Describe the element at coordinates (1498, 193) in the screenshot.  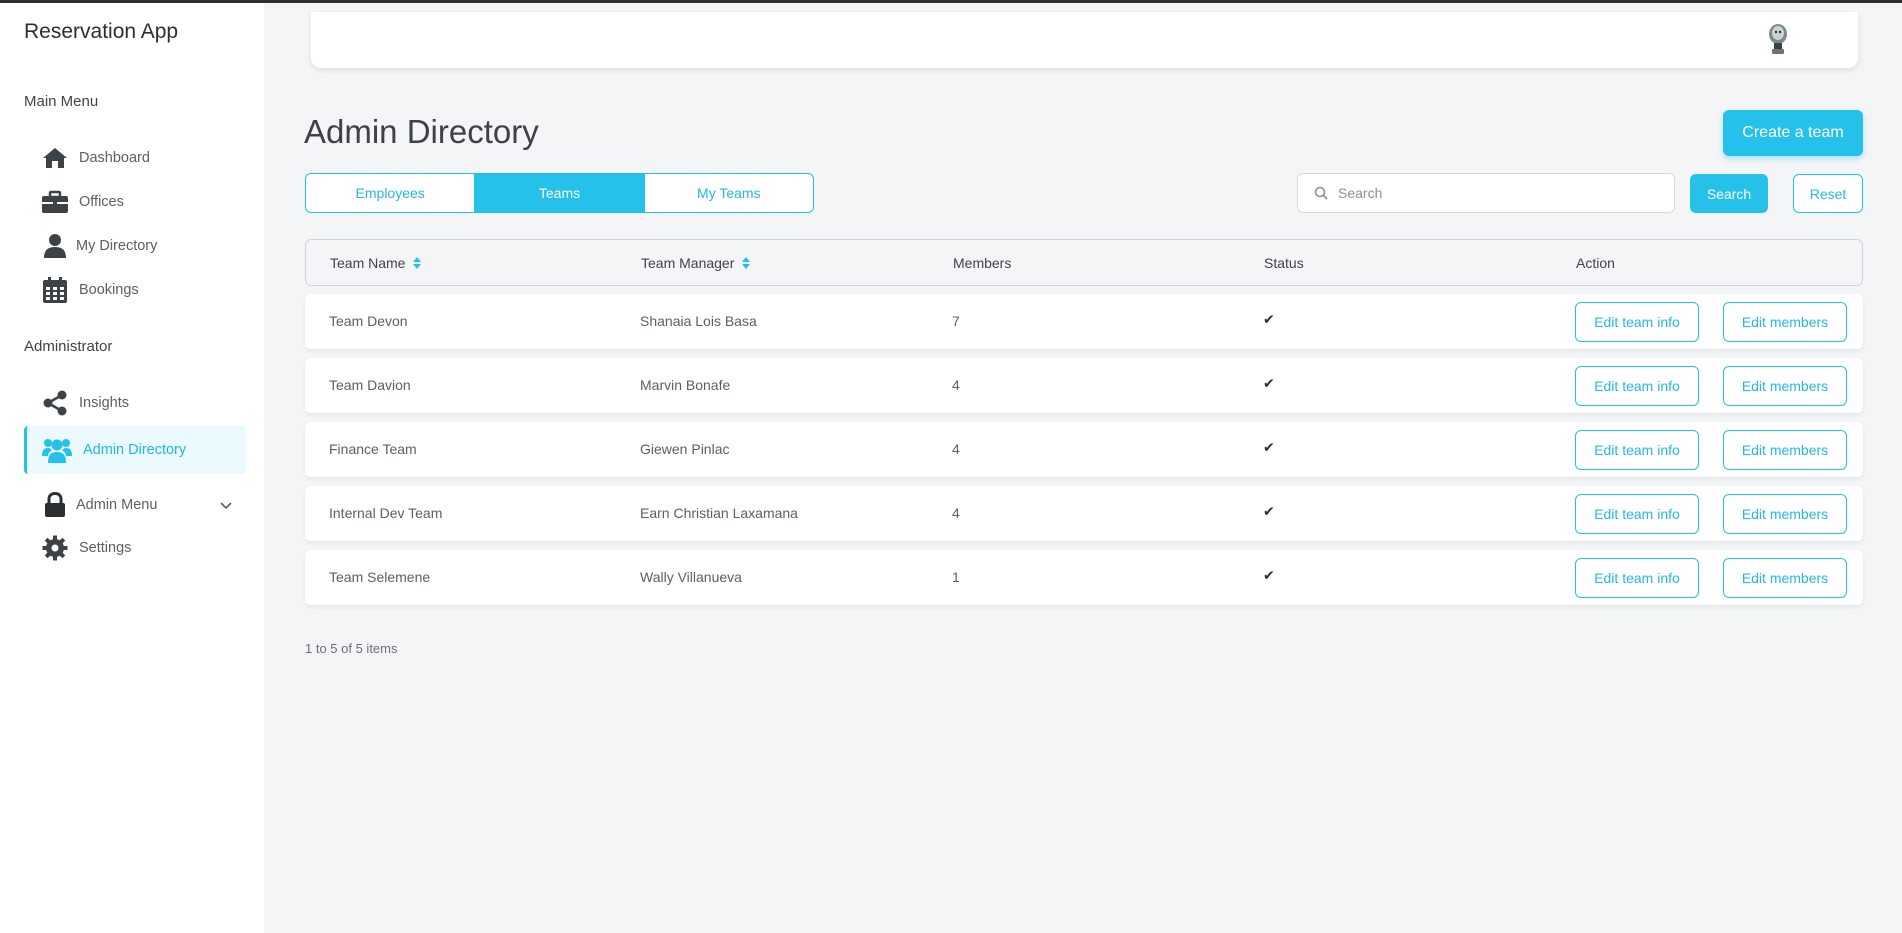
I see `search-input` at that location.